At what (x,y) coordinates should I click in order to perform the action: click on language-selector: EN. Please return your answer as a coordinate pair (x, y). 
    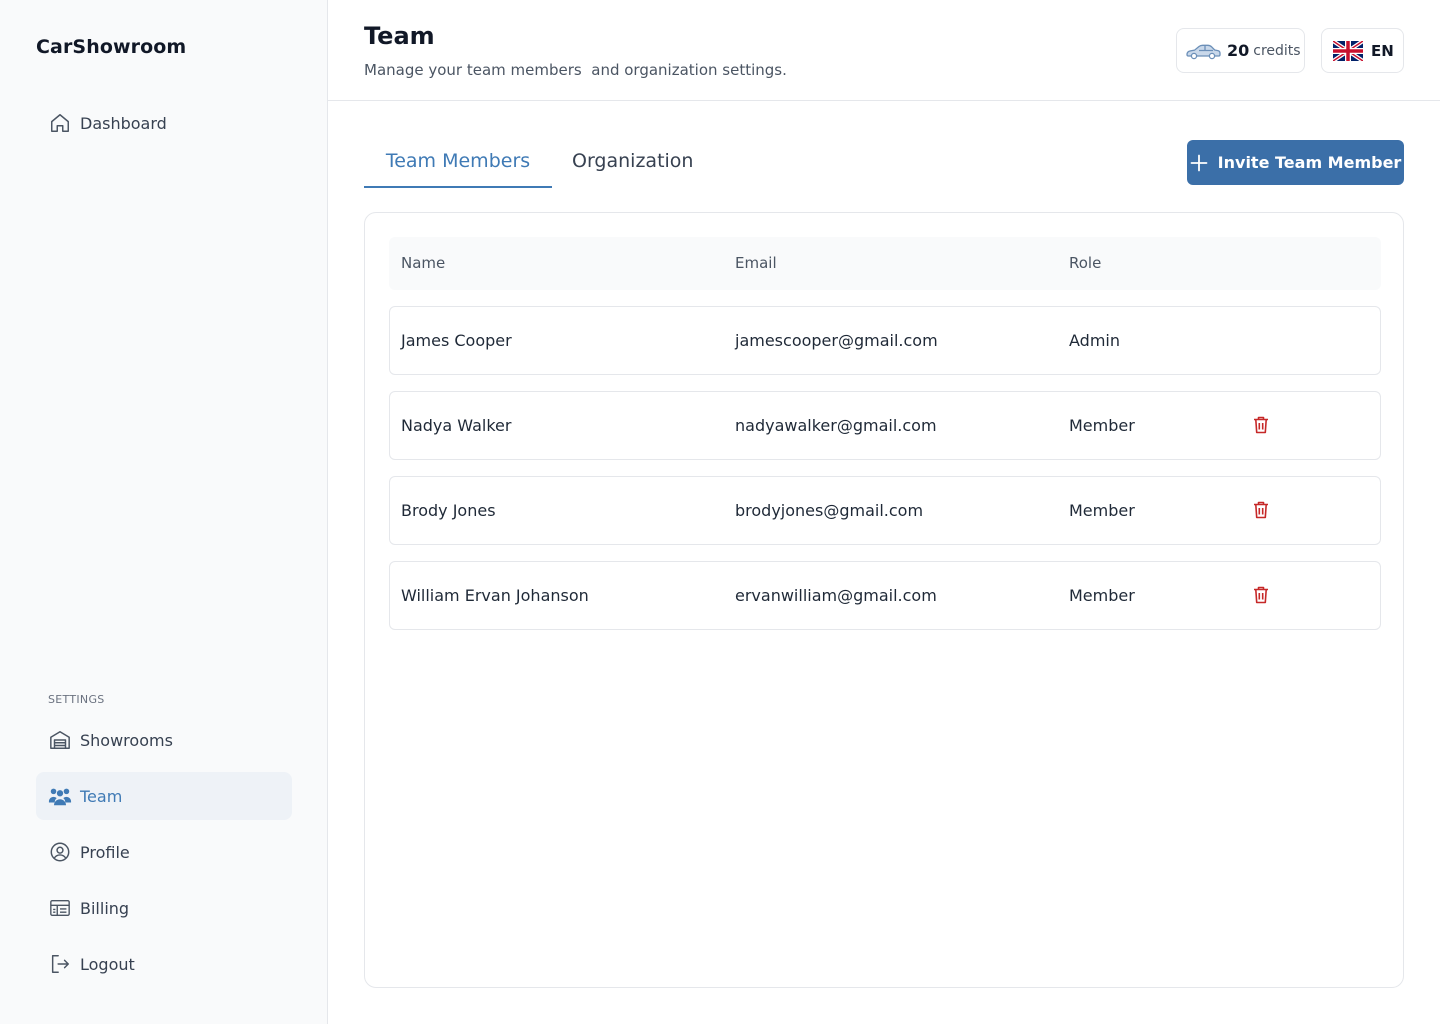
    Looking at the image, I should click on (1362, 50).